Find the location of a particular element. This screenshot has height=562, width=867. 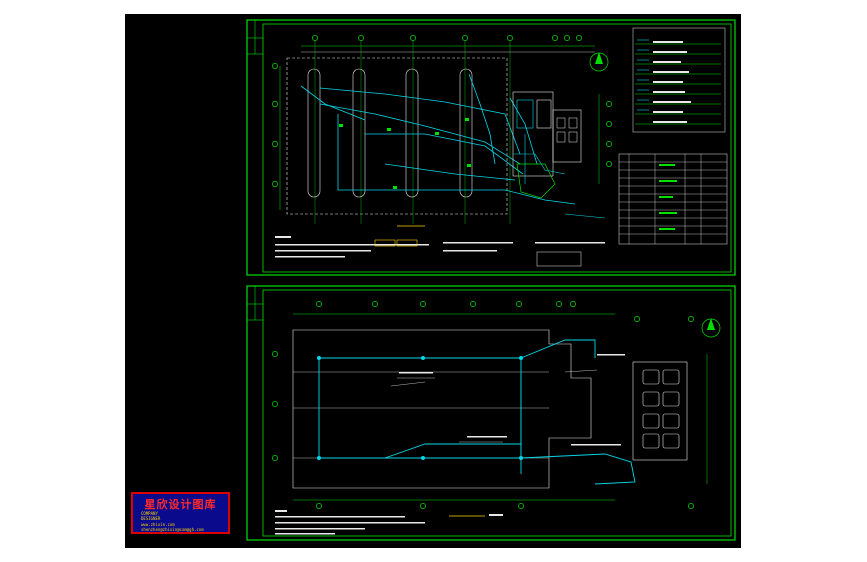

watermark-line2: DESIGNER is located at coordinates (151, 518).